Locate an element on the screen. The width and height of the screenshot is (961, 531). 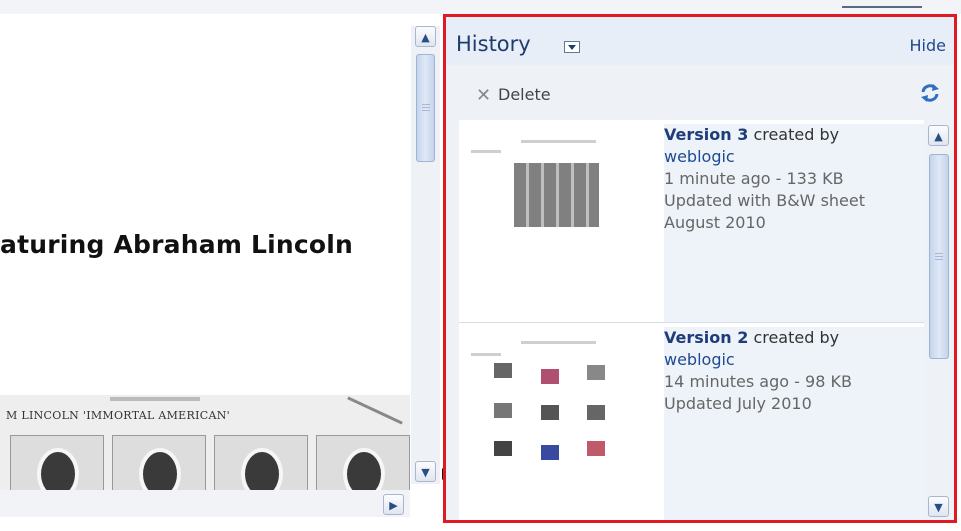
scroll-right-button: ▶ is located at coordinates (393, 504).